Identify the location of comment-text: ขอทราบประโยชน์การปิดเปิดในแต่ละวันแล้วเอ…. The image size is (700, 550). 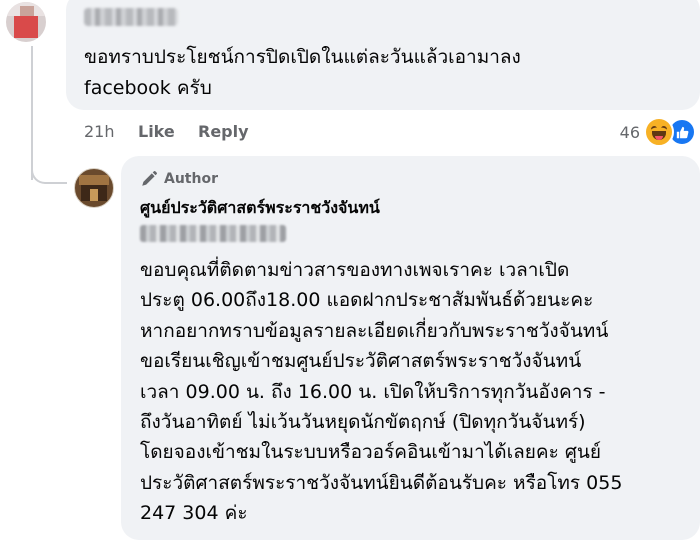
(384, 73).